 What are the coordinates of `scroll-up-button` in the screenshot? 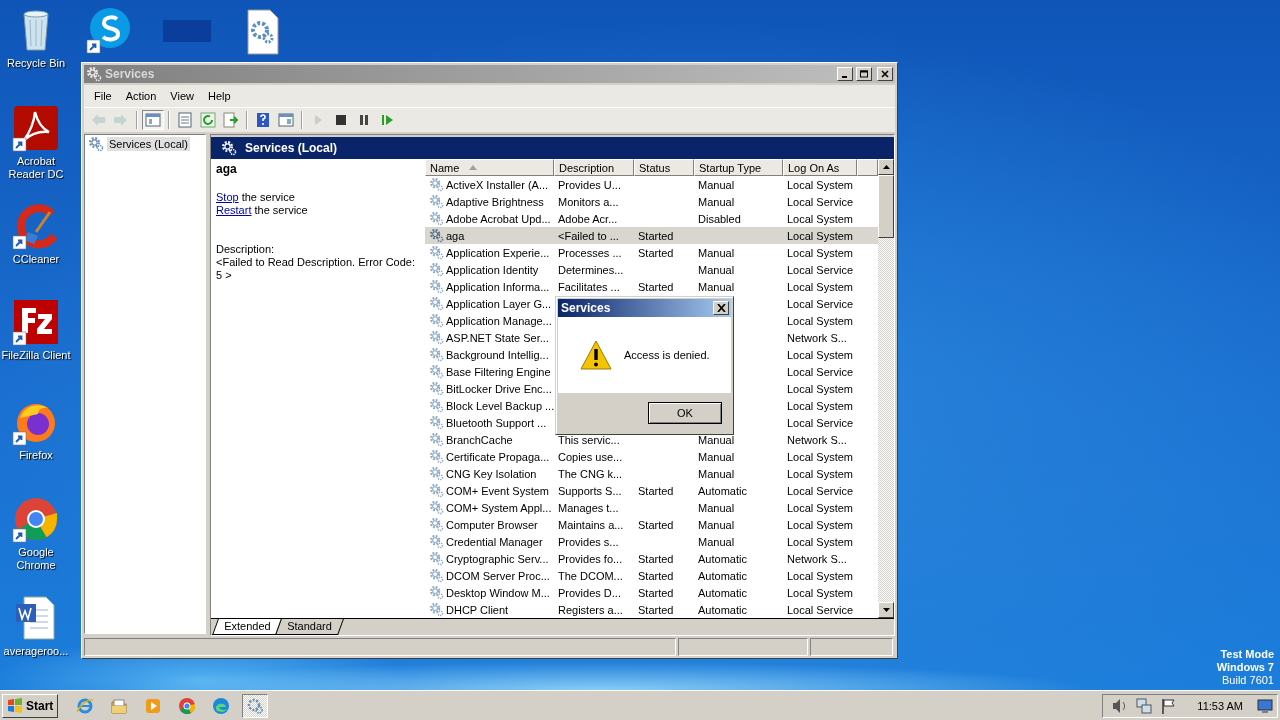 It's located at (886, 167).